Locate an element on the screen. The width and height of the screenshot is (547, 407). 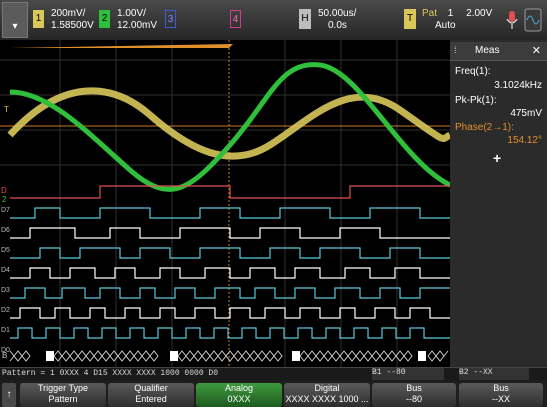
digital-label-d4: D4 is located at coordinates (5, 270).